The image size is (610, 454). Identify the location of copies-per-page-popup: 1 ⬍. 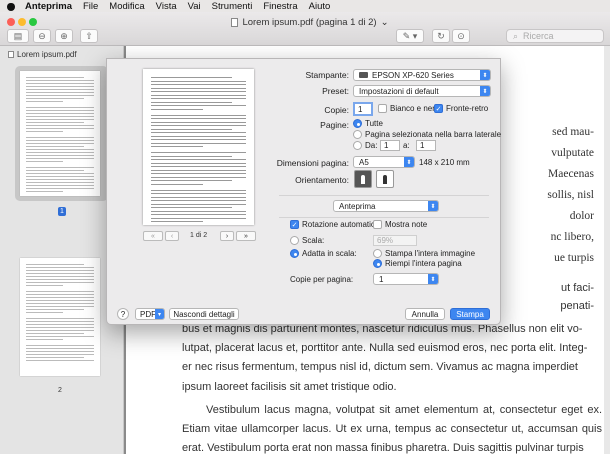
(406, 279).